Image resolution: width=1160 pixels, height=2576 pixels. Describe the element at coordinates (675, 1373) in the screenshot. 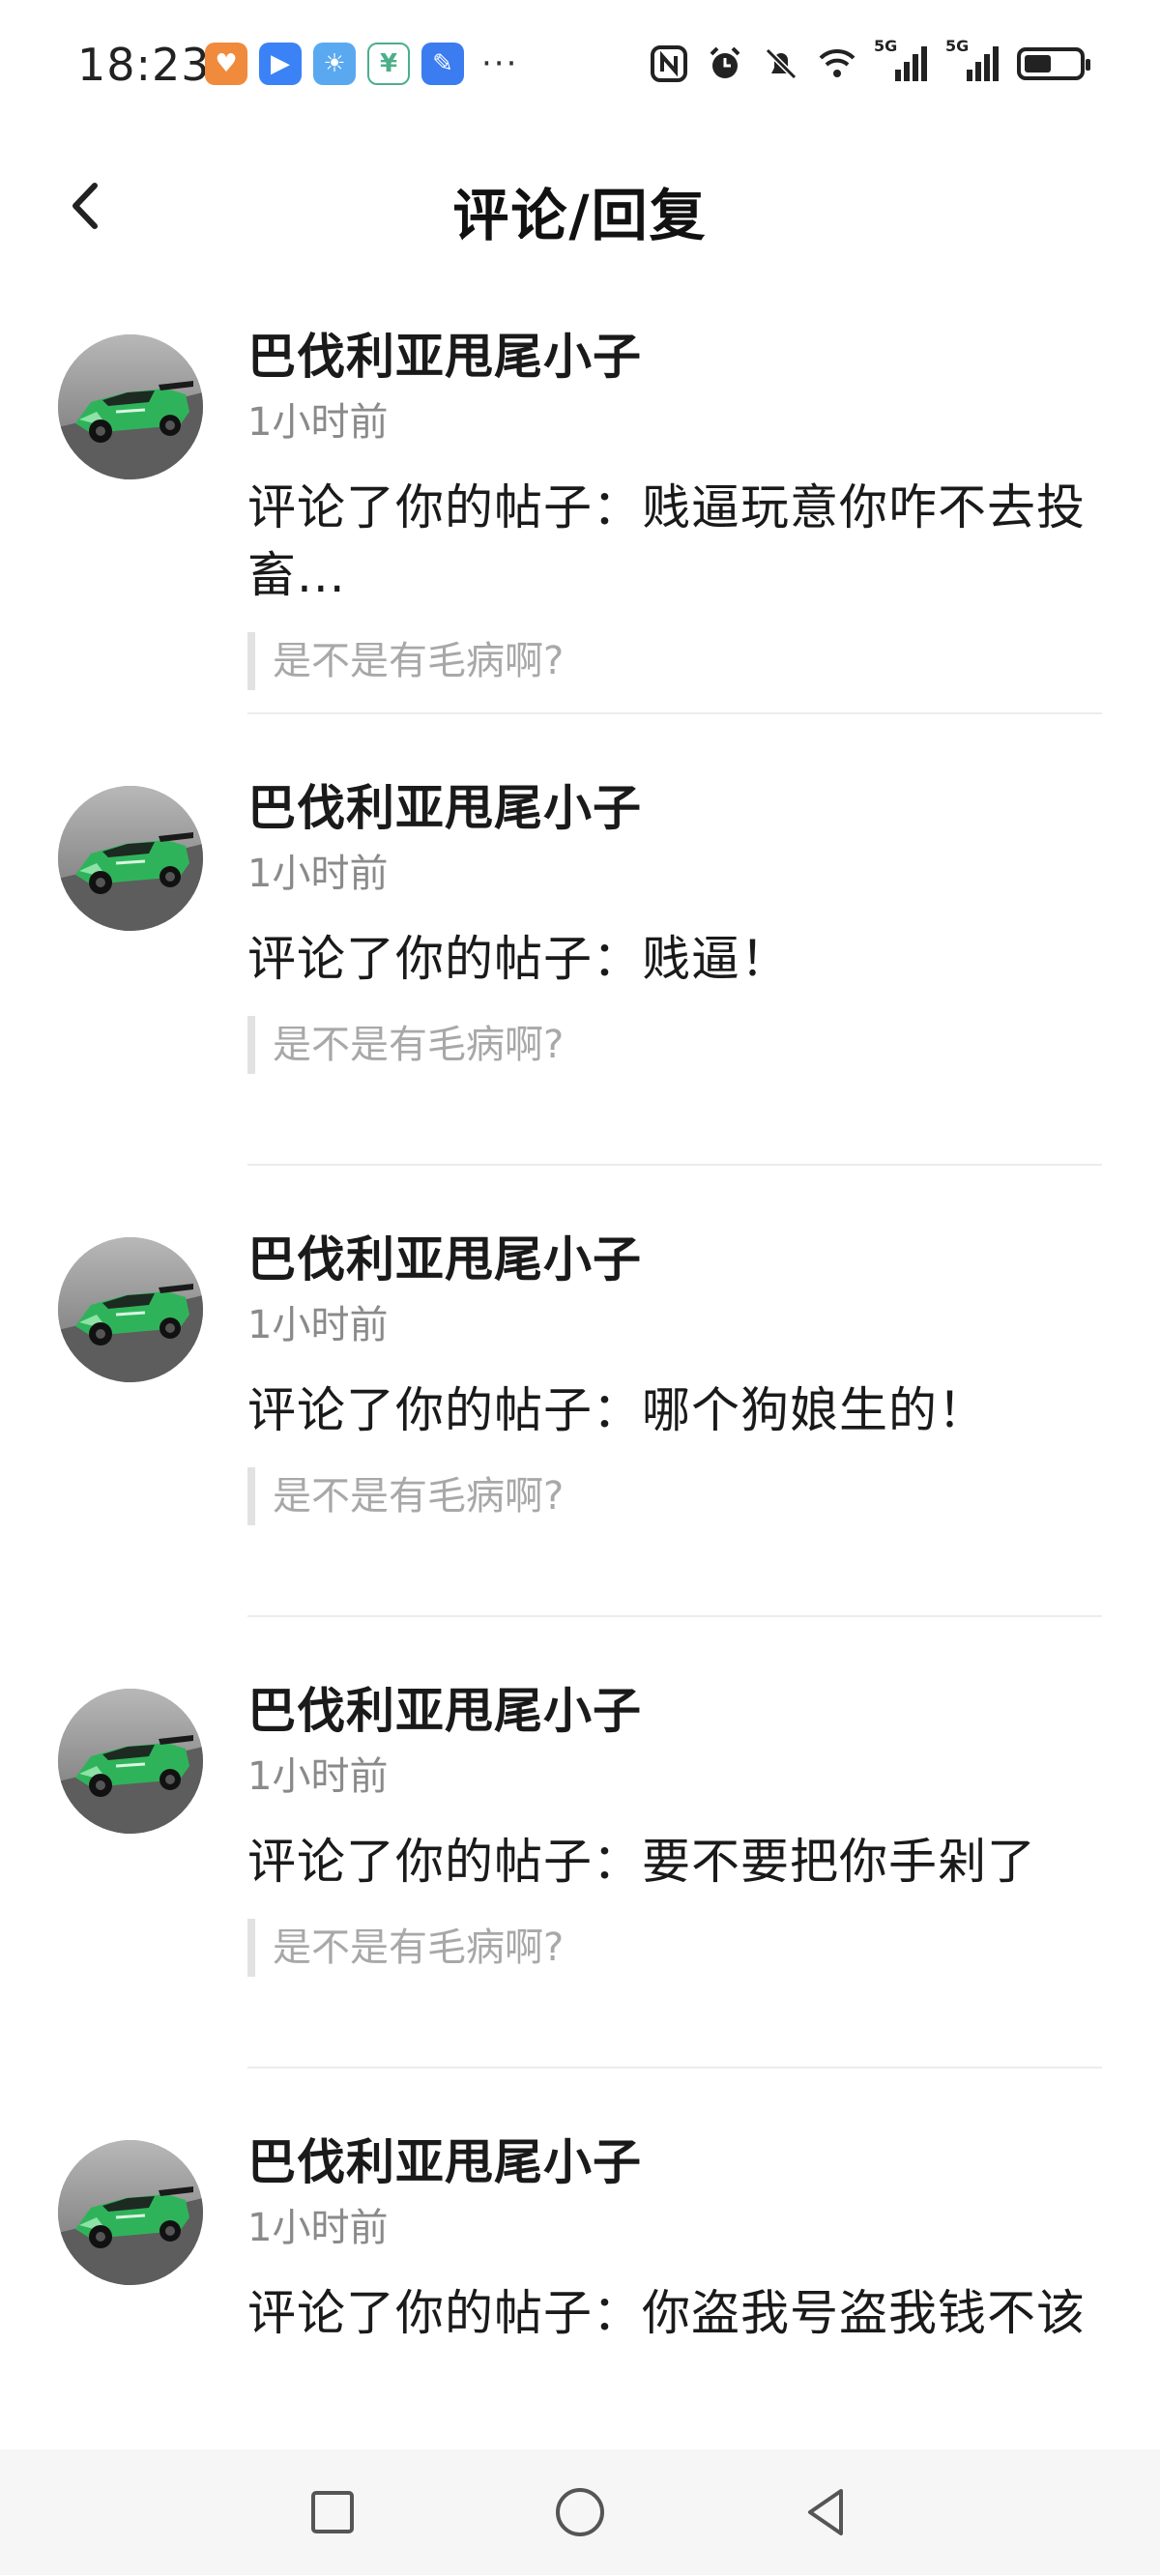

I see `item-content: 巴伐利亚甩尾小子 1小时前 评论了你的帖子：哪个狗娘生的！ 是不是有毛病啊?` at that location.